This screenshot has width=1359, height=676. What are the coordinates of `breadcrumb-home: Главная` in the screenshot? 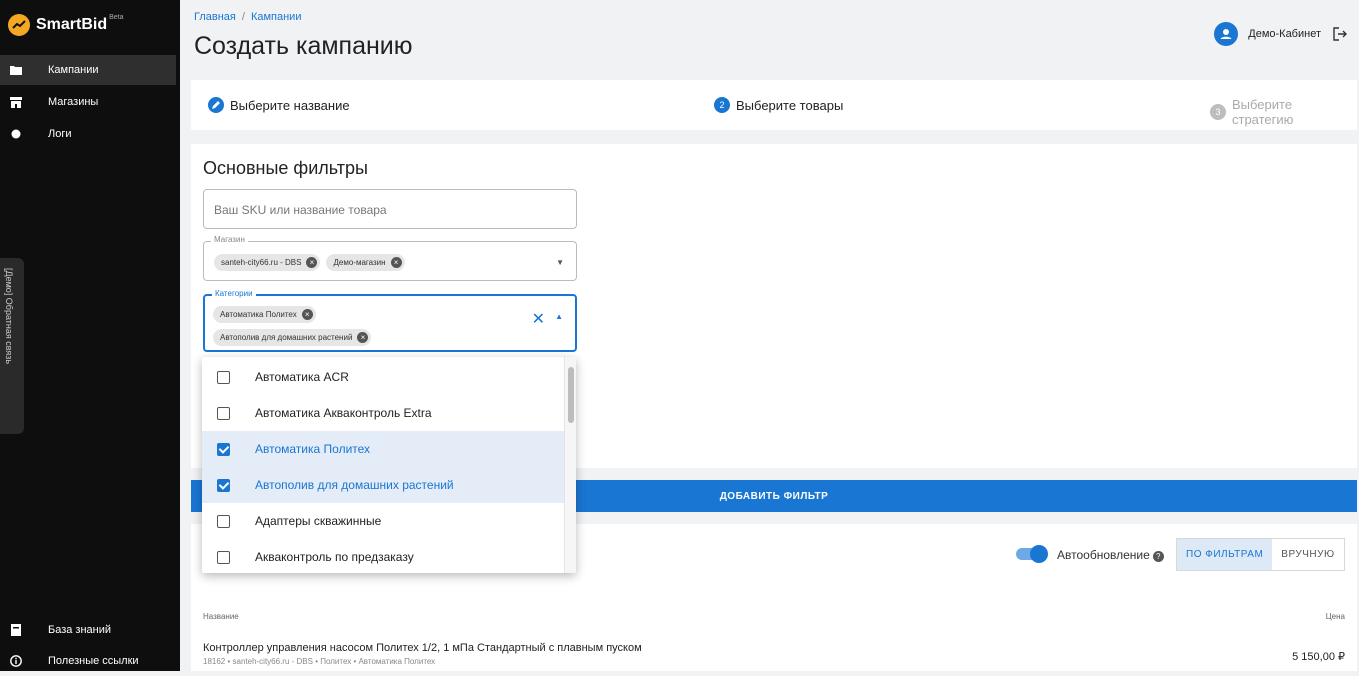 It's located at (215, 17).